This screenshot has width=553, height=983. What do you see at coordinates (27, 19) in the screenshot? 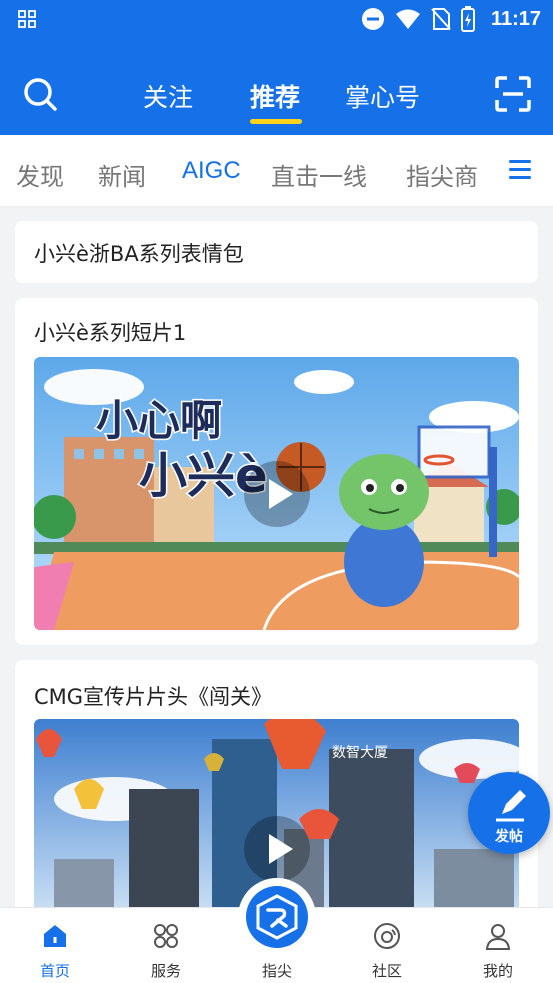
I see `app-grid-icon` at bounding box center [27, 19].